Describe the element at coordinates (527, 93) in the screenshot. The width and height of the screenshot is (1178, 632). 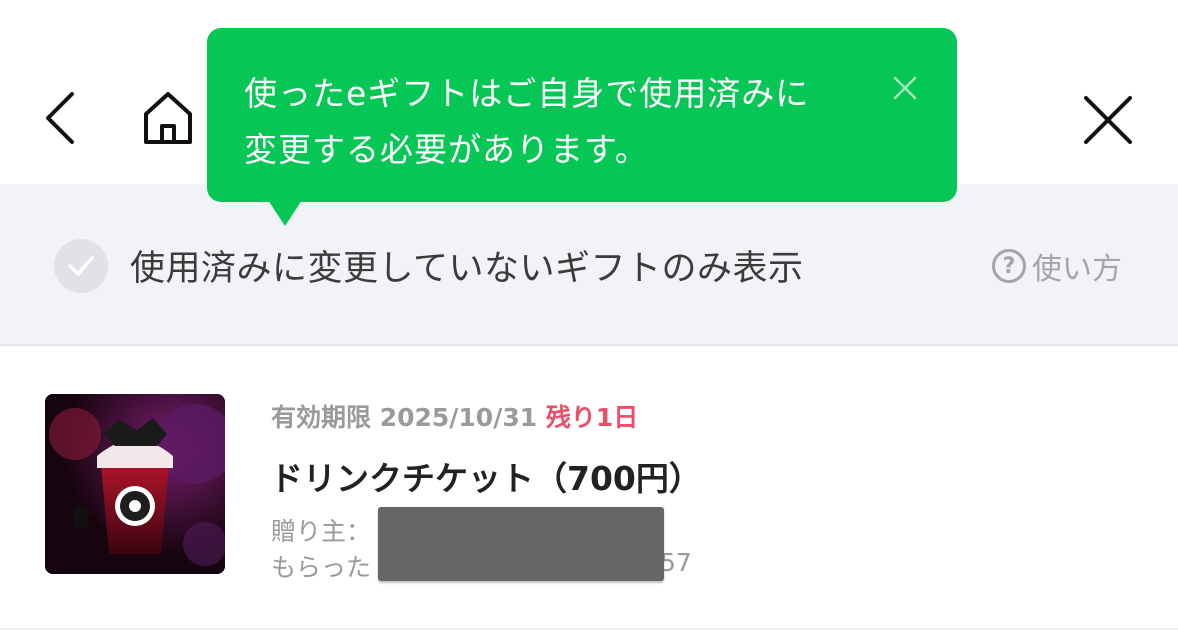
I see `tooltip-line-1: 使ったeギフトはご自身で使用済みに` at that location.